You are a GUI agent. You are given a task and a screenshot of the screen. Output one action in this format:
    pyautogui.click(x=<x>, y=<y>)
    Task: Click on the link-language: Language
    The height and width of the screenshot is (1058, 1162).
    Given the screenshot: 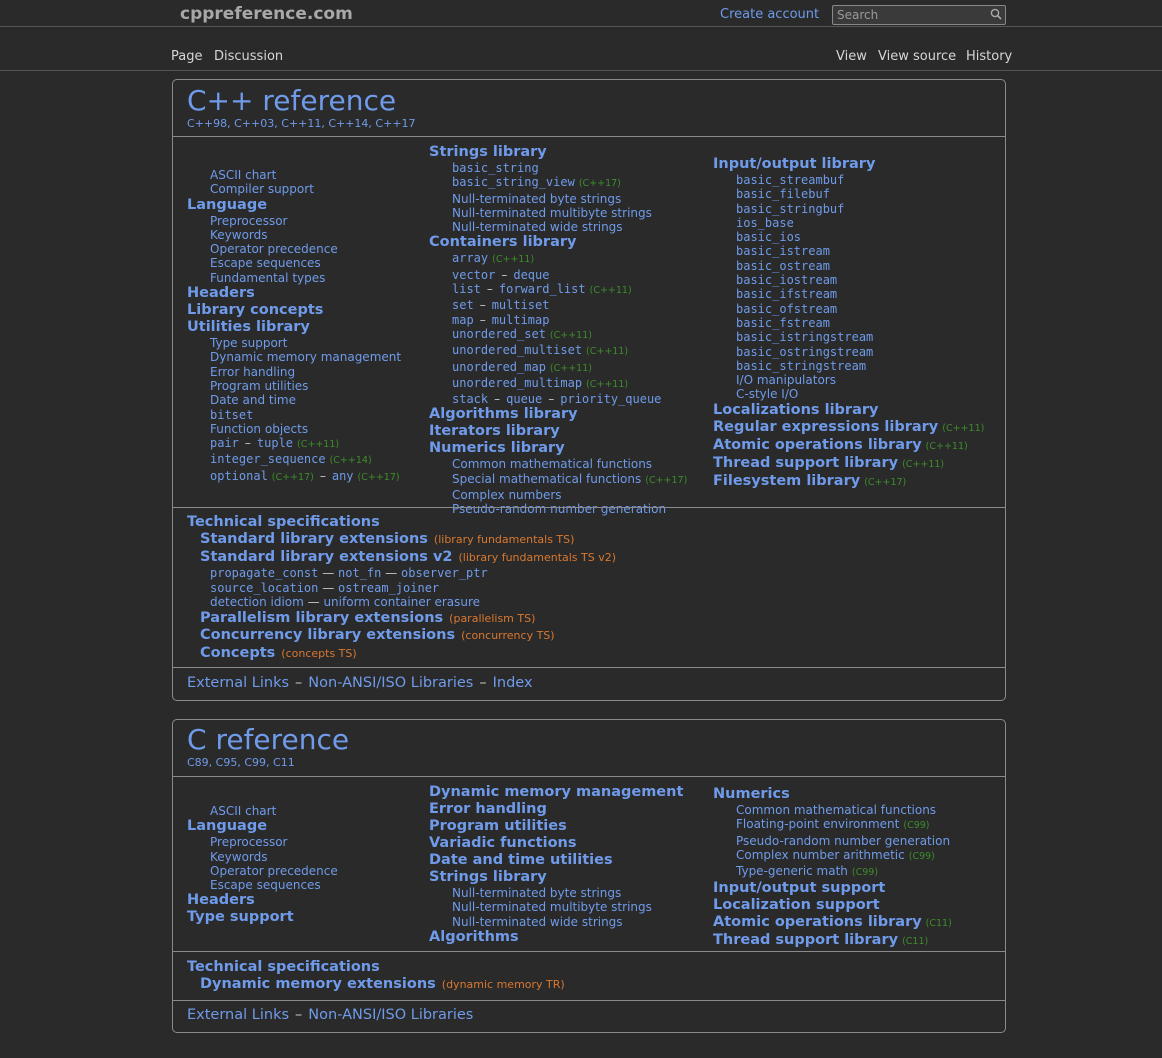 What is the action you would take?
    pyautogui.click(x=294, y=205)
    